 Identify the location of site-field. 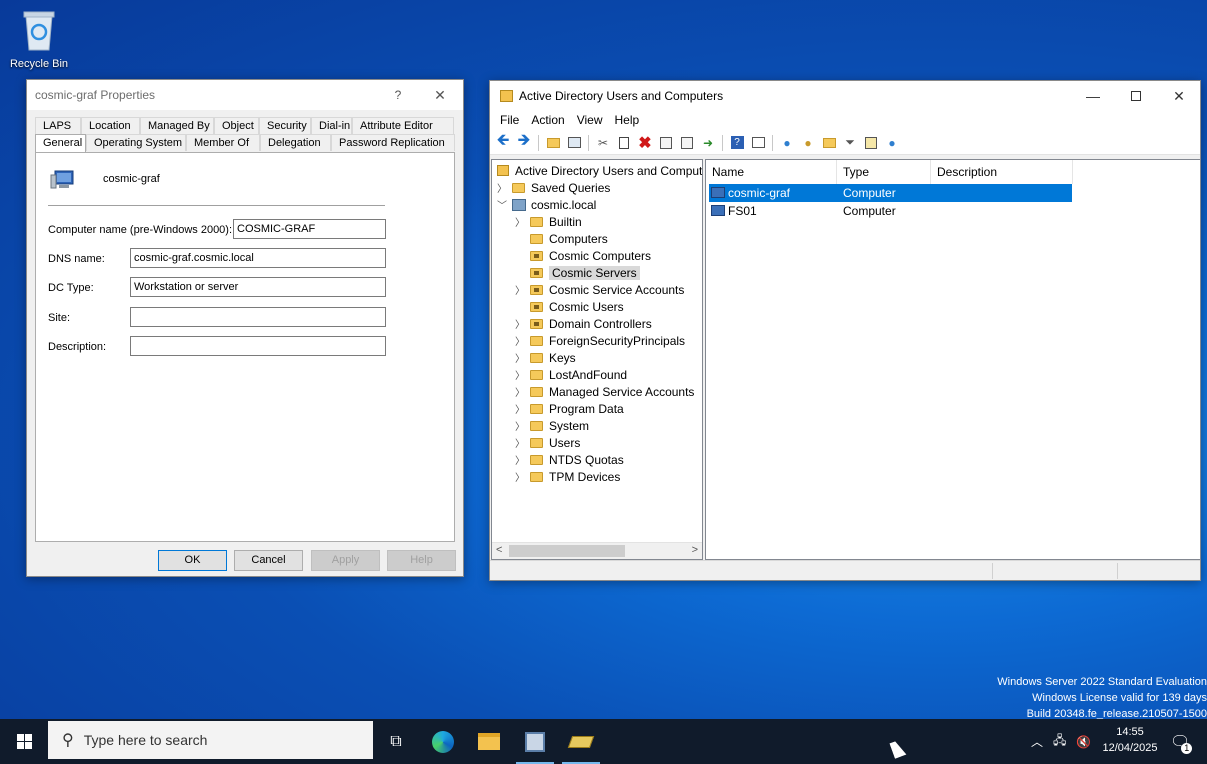
(258, 317).